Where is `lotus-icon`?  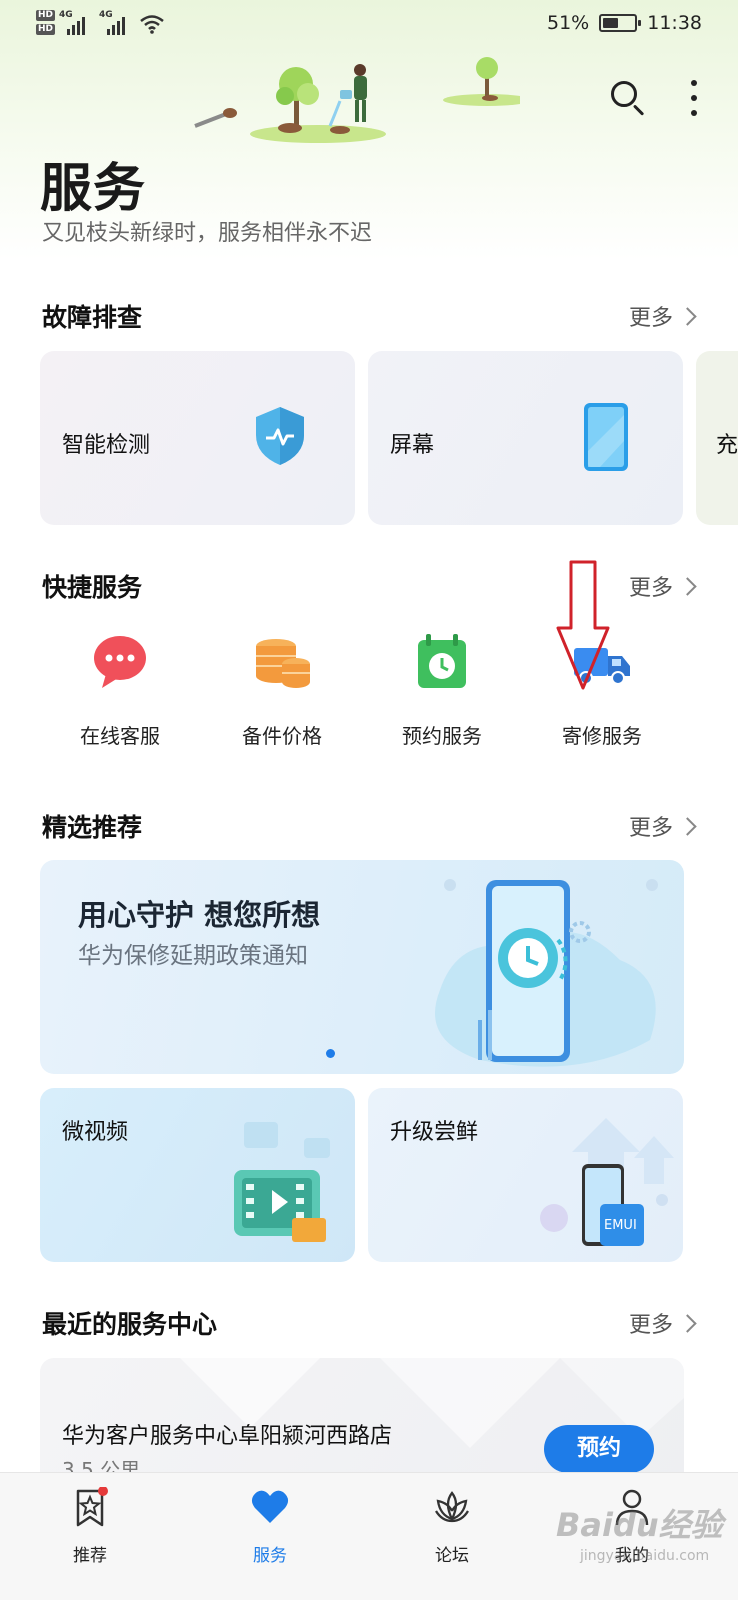
lotus-icon is located at coordinates (452, 1507).